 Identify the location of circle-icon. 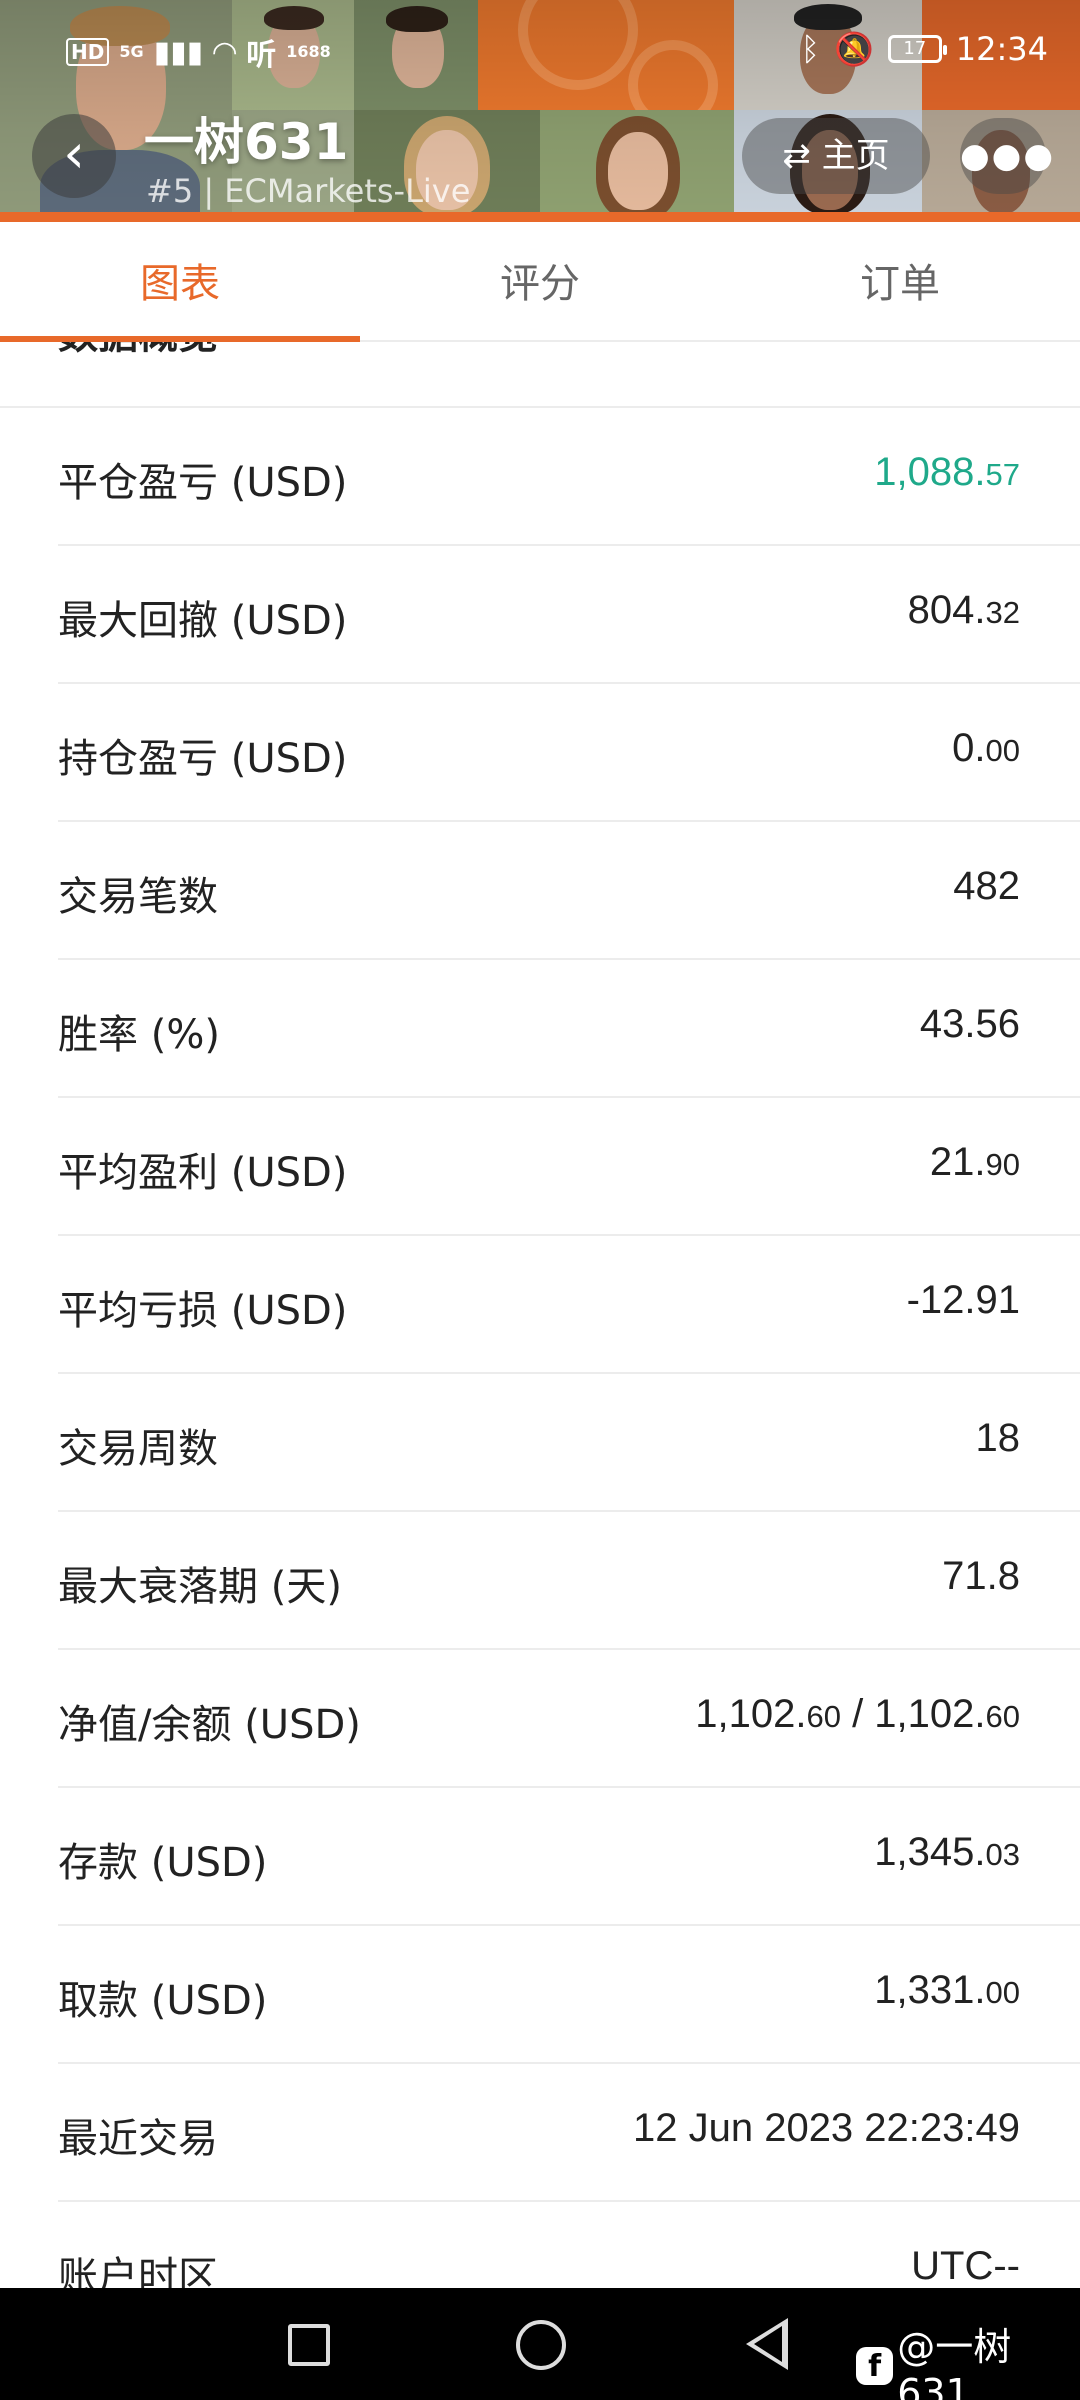
(541, 2345).